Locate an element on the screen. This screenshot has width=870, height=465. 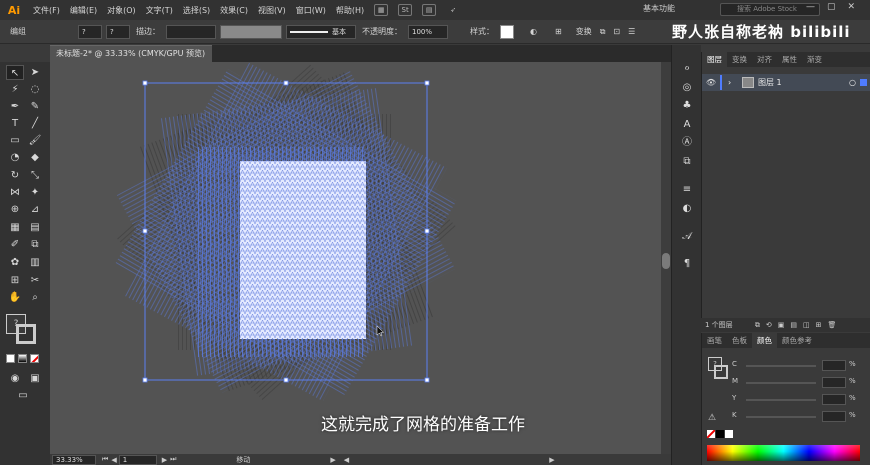
type-tool-icon: T is located at coordinates (15, 123).